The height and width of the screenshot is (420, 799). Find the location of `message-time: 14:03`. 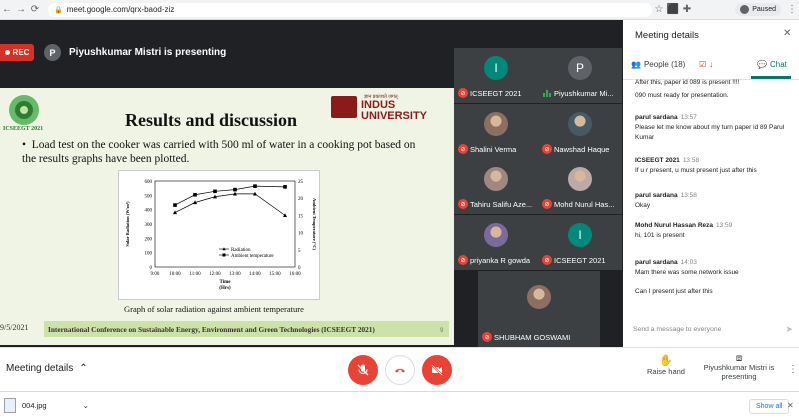

message-time: 14:03 is located at coordinates (688, 262).